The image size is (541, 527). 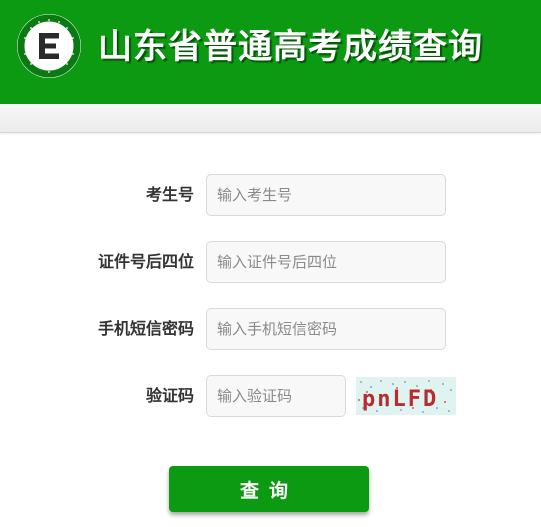 What do you see at coordinates (270, 118) in the screenshot?
I see `sub-header-bar` at bounding box center [270, 118].